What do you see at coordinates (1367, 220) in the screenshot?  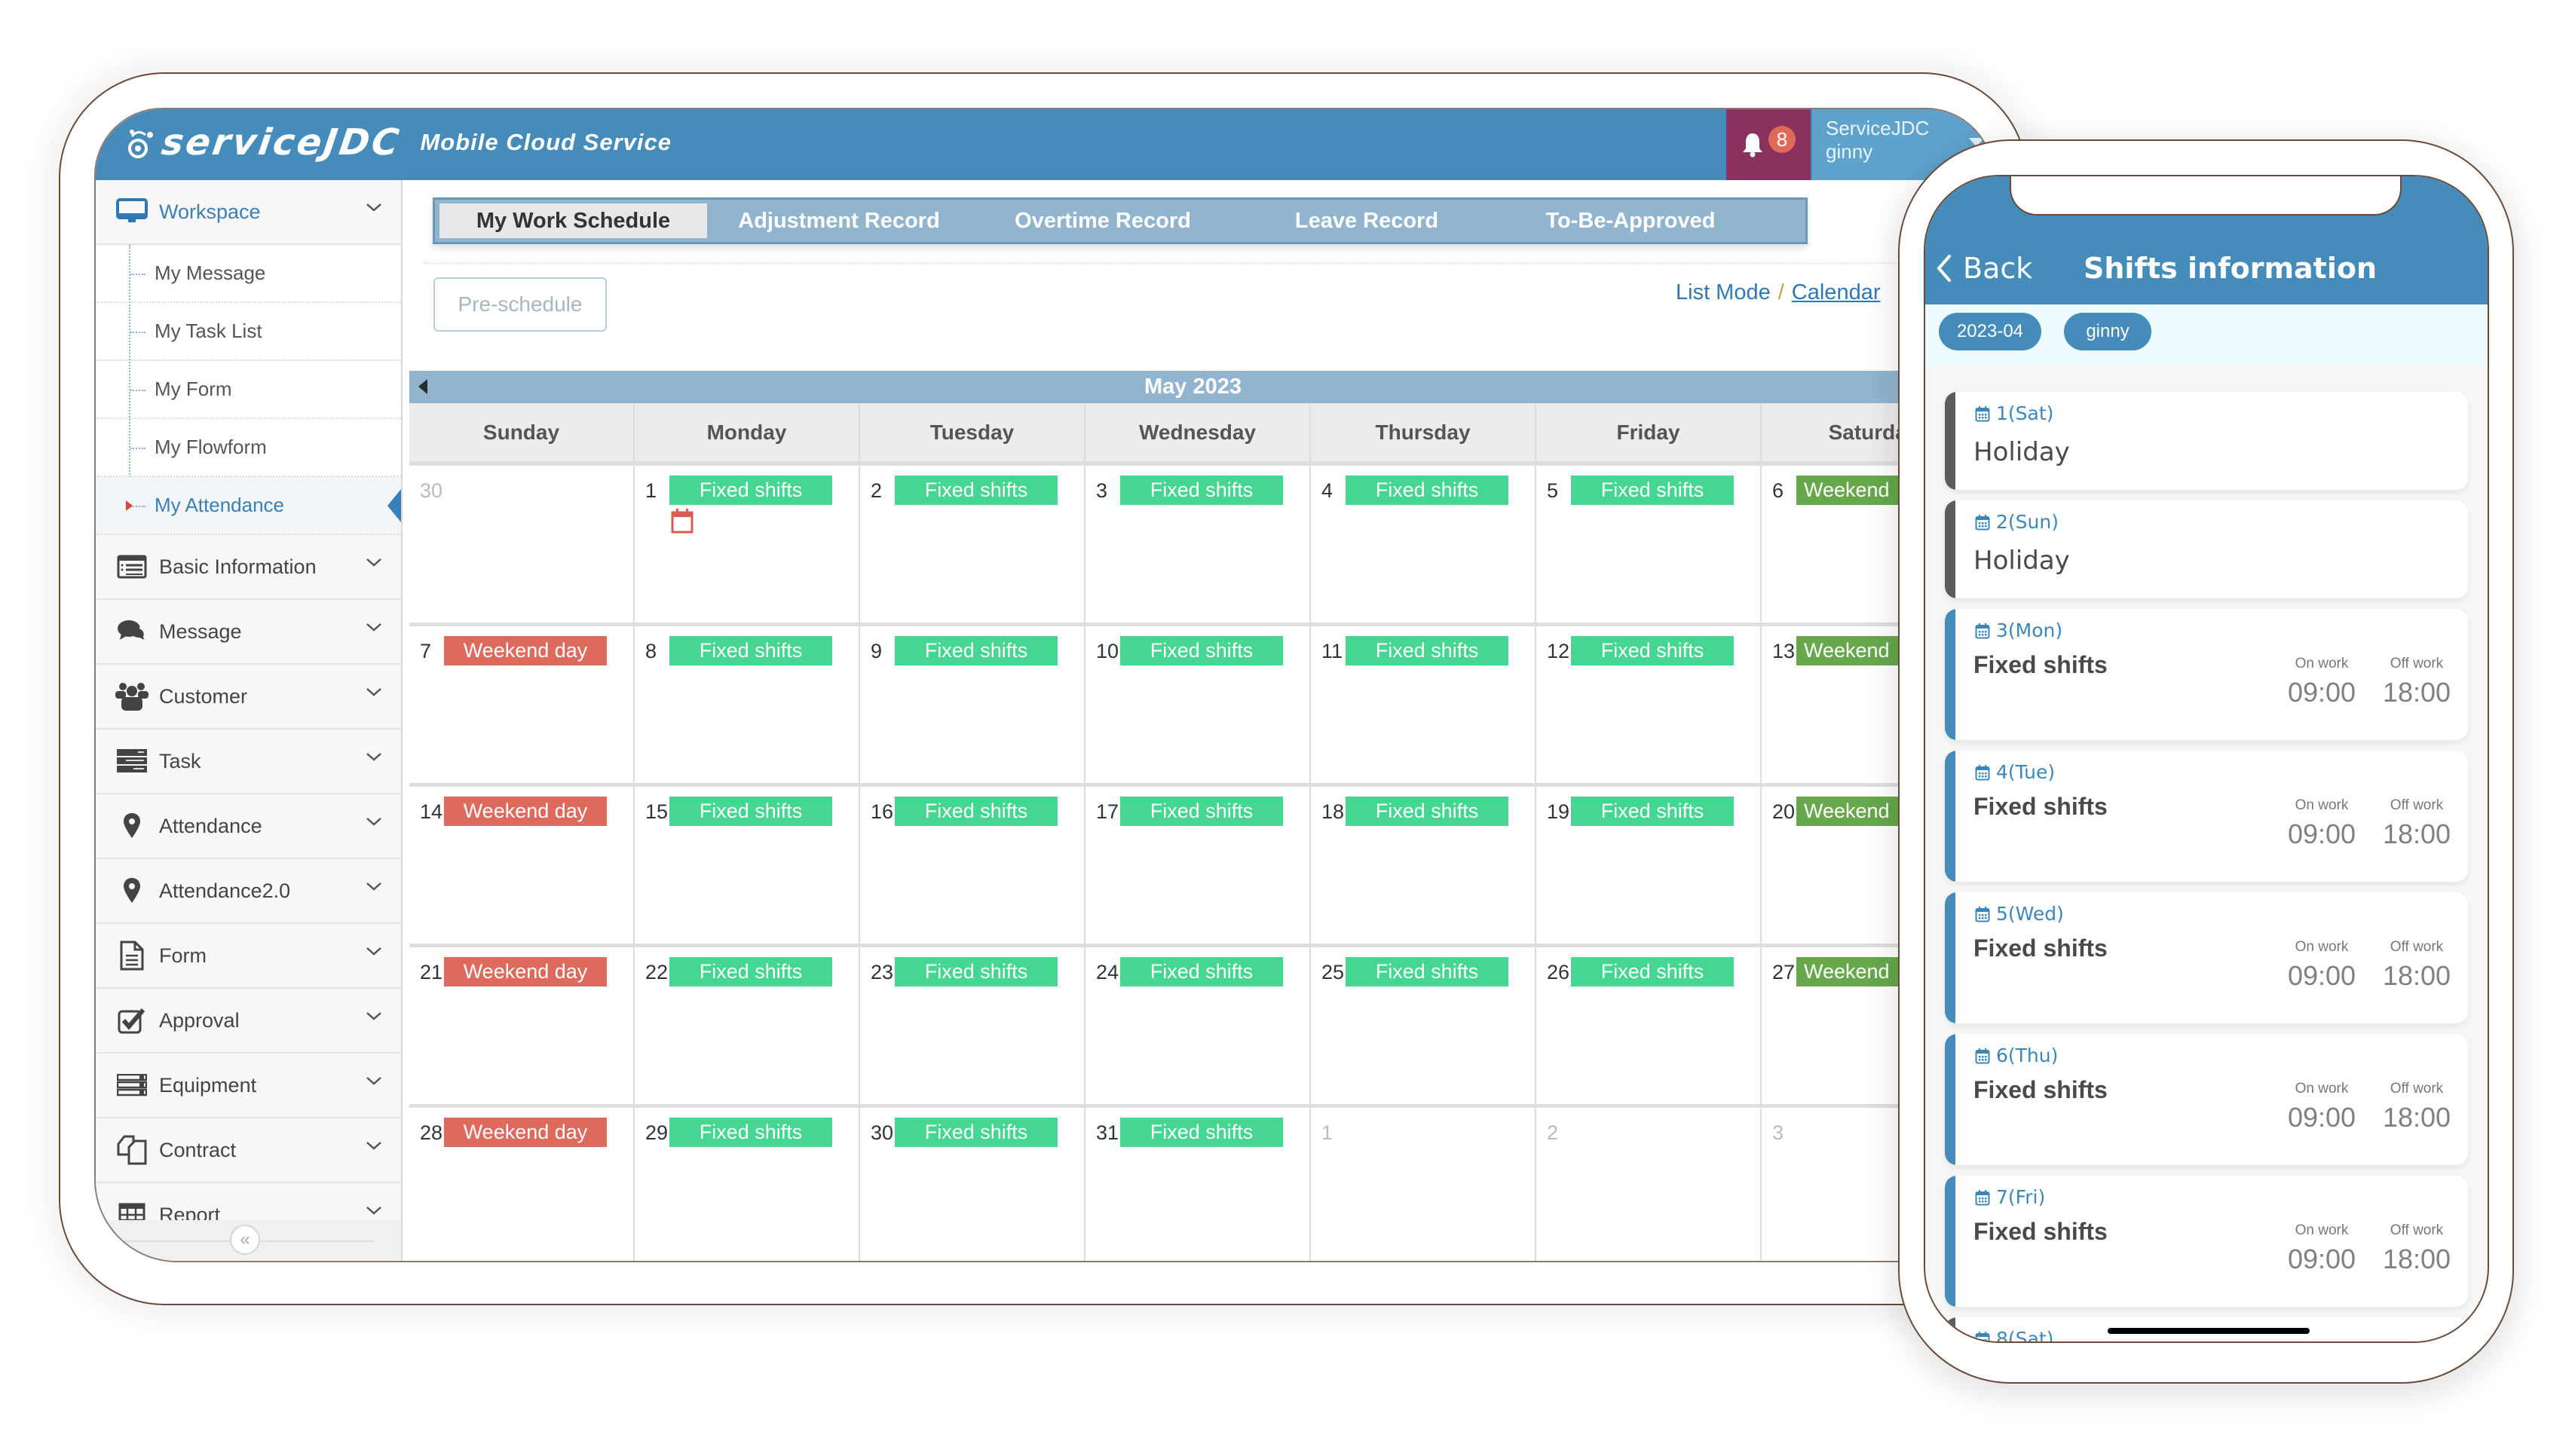 I see `tab-leave-record: Leave Record` at bounding box center [1367, 220].